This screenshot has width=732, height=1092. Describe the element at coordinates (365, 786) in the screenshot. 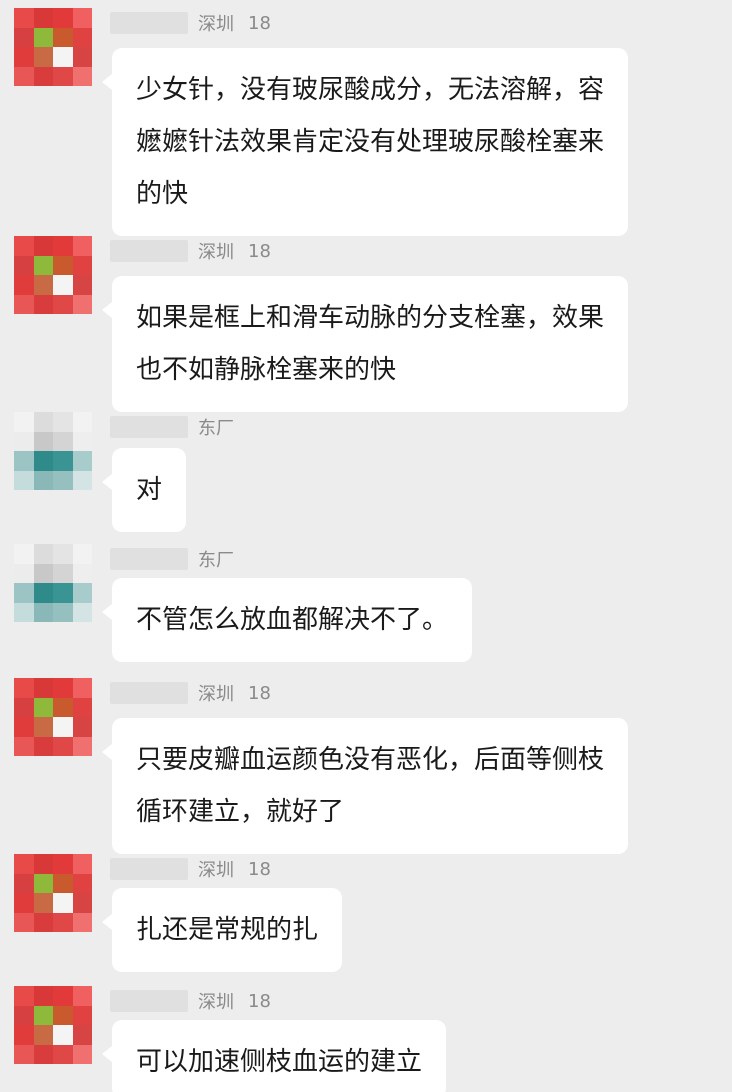

I see `message-bubble: 只要皮瓣血运颜色没有恶化，后面等侧枝循环建立，就好了` at that location.